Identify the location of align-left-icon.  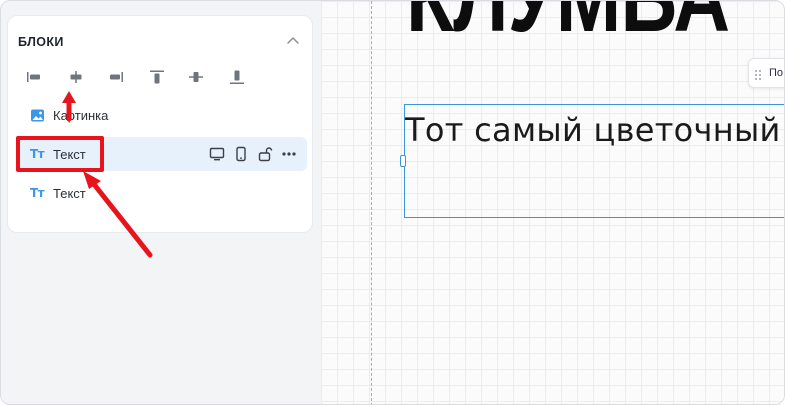
(34, 77).